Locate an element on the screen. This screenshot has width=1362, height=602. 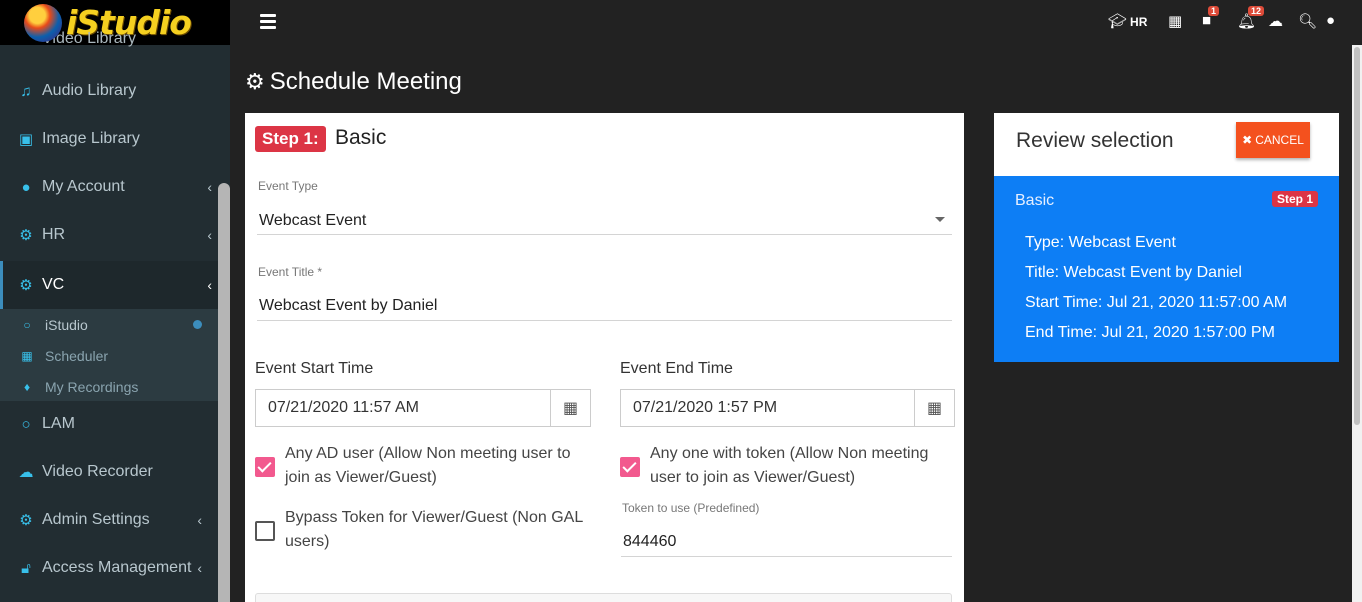
messages-icon: ■ 1 is located at coordinates (1211, 17).